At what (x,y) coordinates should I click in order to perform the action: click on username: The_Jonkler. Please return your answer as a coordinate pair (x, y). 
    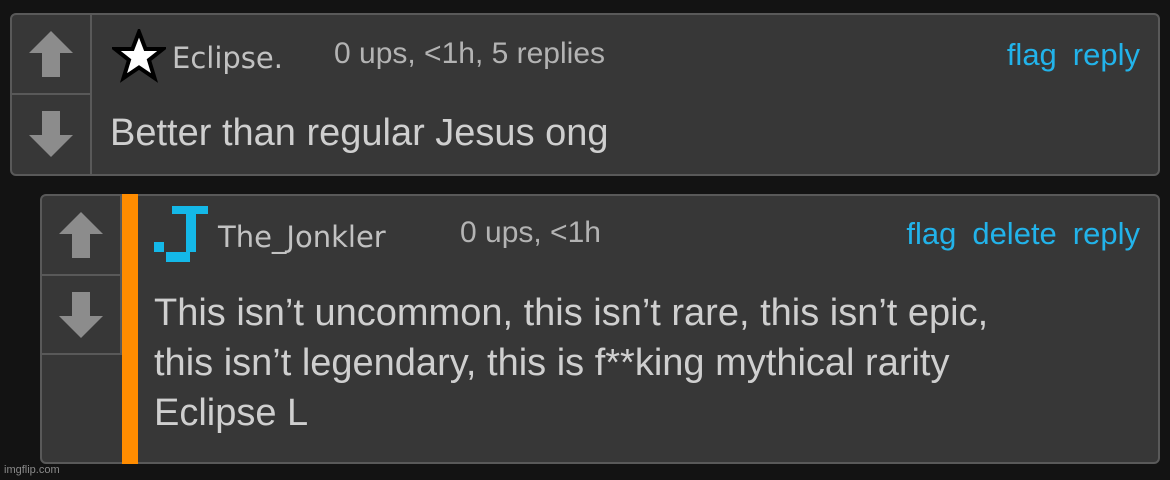
    Looking at the image, I should click on (302, 237).